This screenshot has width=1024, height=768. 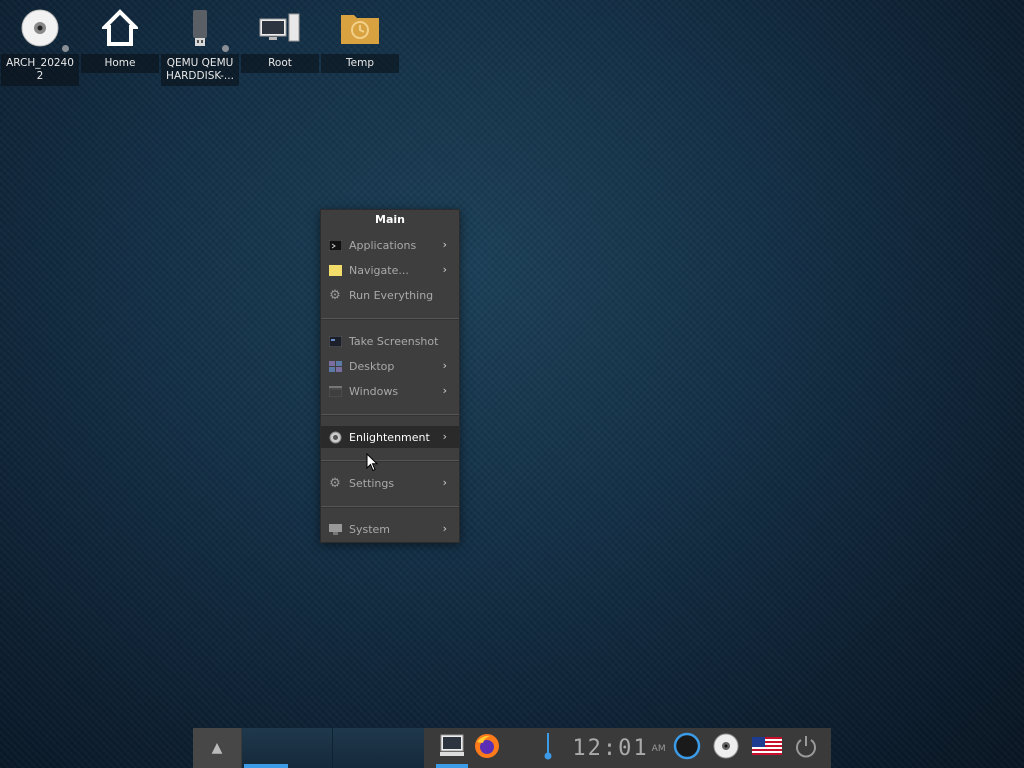 I want to click on chevron-up-icon: ▲, so click(x=217, y=748).